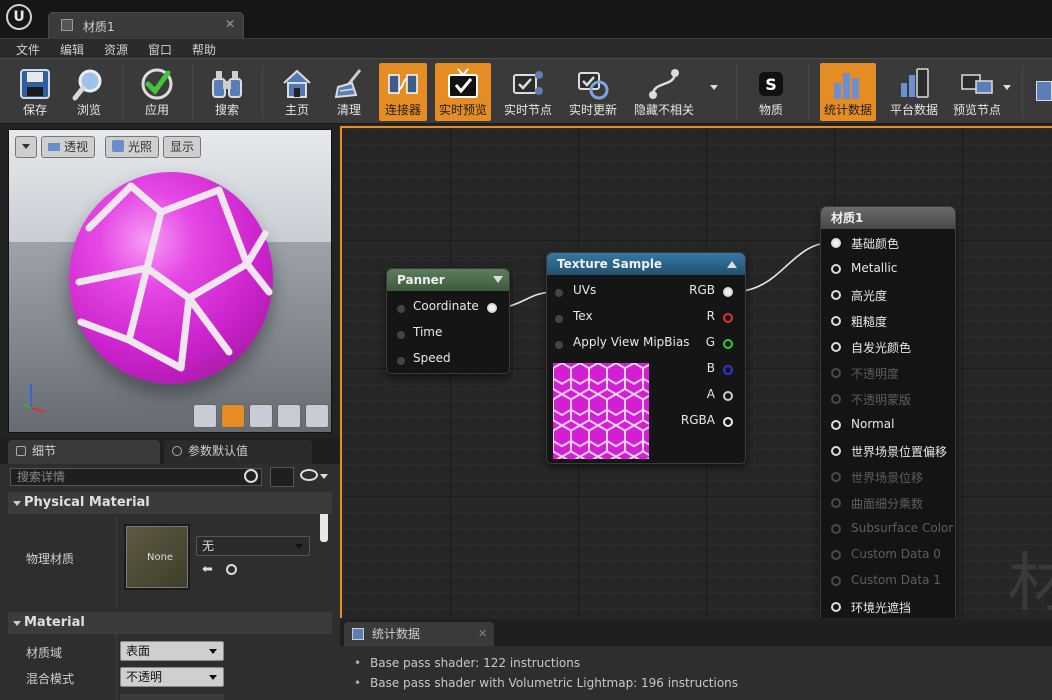 This screenshot has width=1052, height=700. I want to click on home-button: 主页, so click(297, 92).